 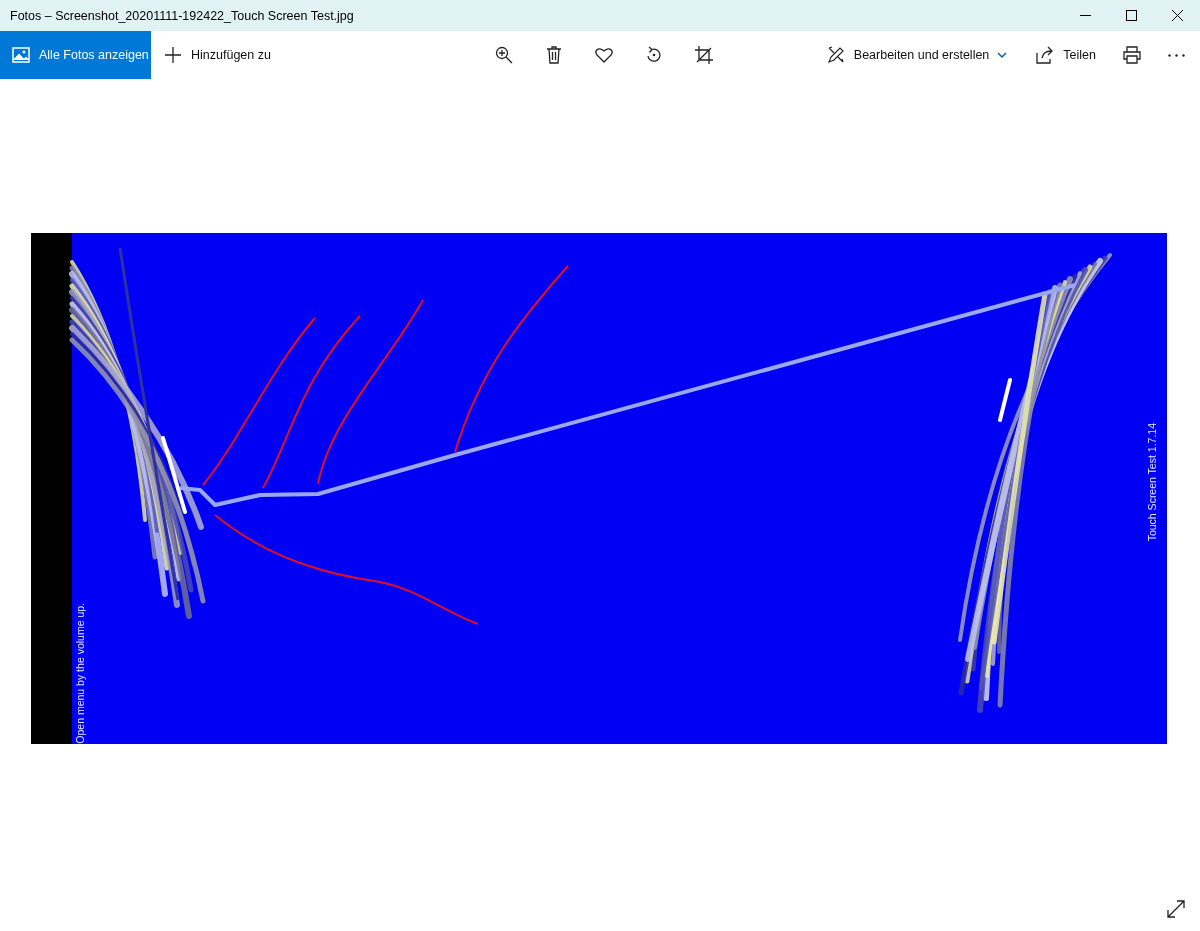 What do you see at coordinates (1152, 482) in the screenshot?
I see `vertical-caption: Touch Screen Test 1.7.14` at bounding box center [1152, 482].